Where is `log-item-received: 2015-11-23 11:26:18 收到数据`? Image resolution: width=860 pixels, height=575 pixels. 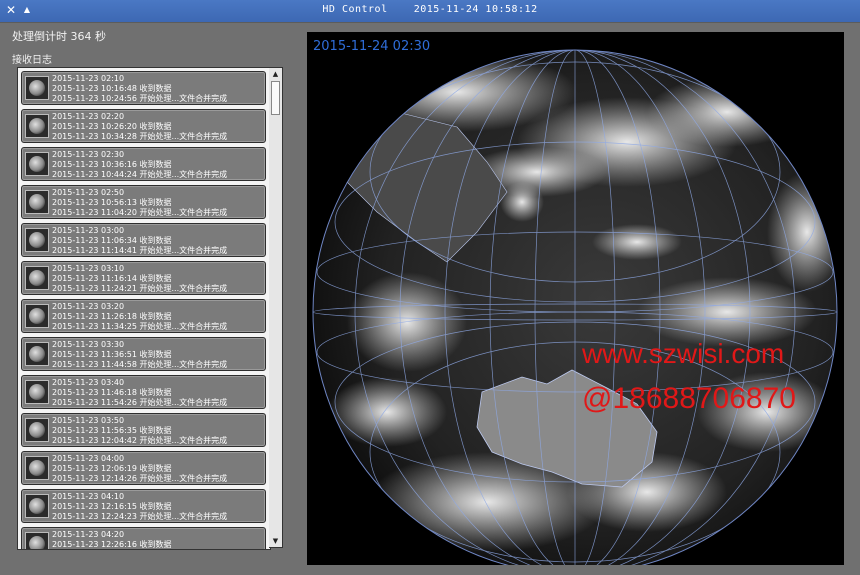
log-item-received: 2015-11-23 11:26:18 收到数据 is located at coordinates (112, 316).